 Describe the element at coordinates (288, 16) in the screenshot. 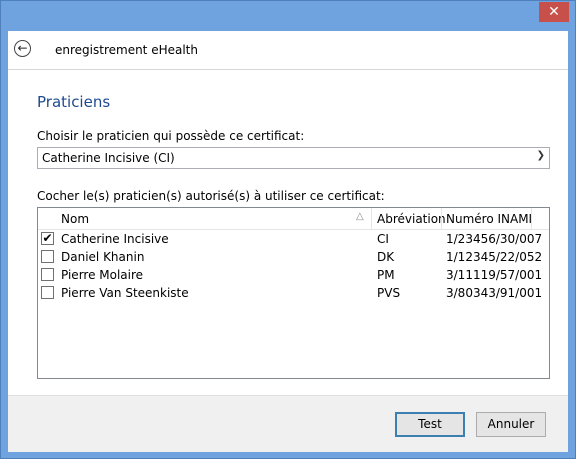

I see `window-titlebar: ✕` at that location.